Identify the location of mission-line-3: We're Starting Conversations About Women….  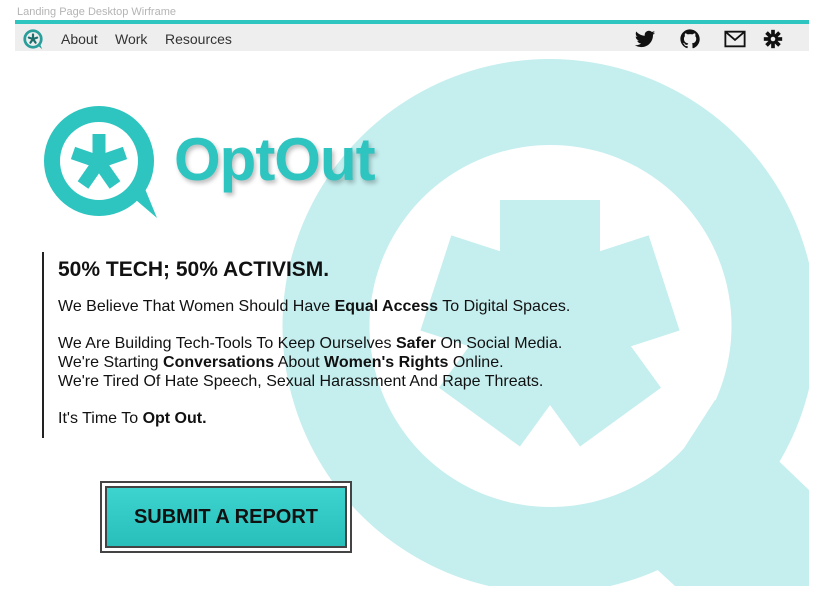
(281, 362).